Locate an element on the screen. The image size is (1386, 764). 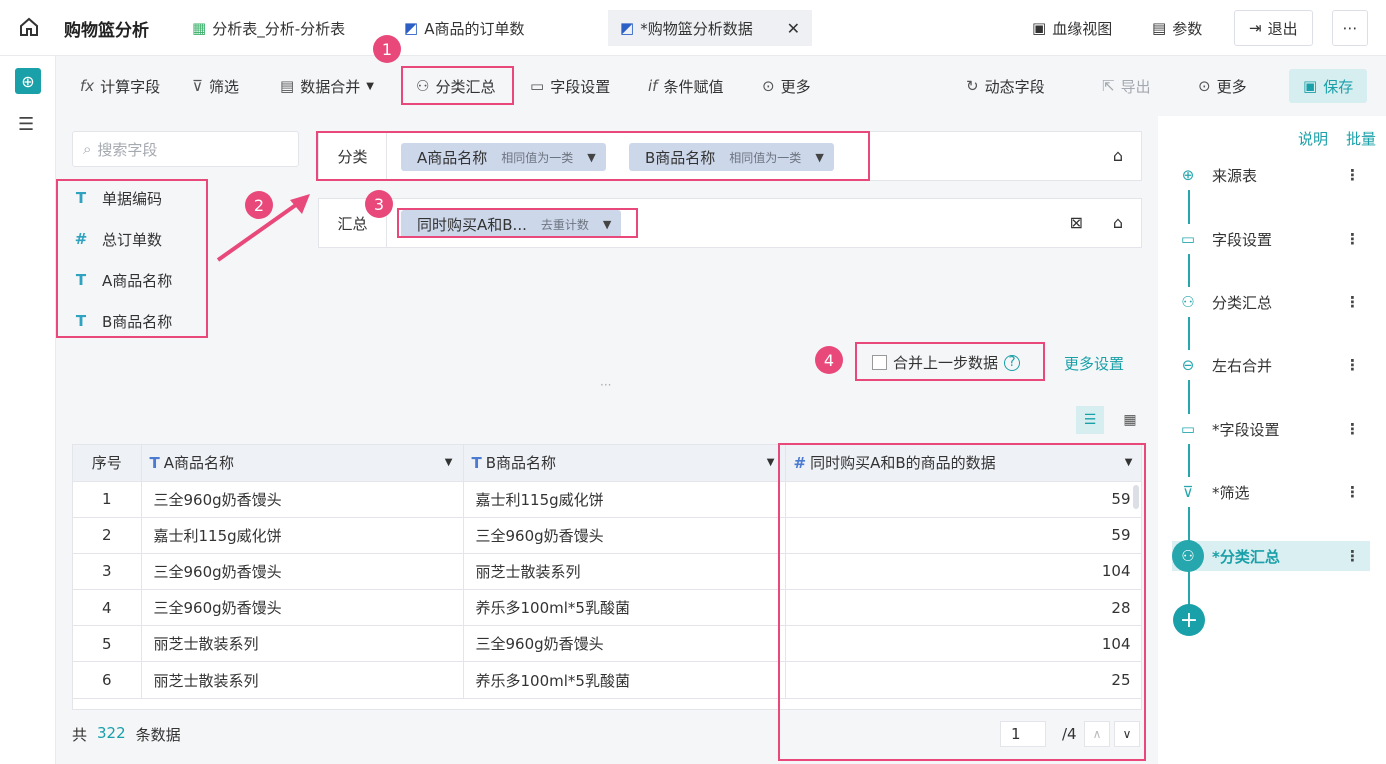
step-filter: ⊽ *筛选 ⋮ is located at coordinates (1271, 492).